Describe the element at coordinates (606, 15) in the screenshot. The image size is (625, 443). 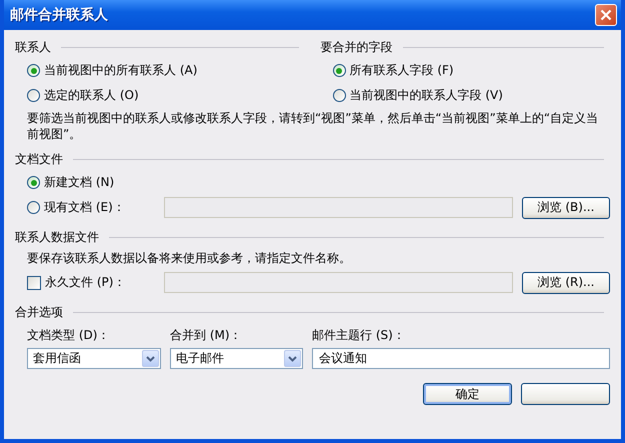
I see `close-icon` at that location.